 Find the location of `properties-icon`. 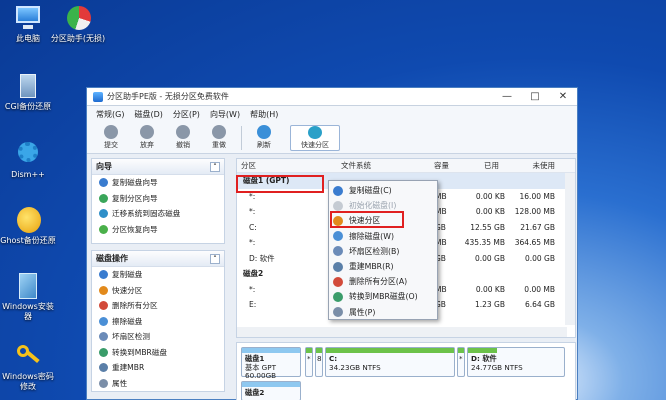

properties-icon is located at coordinates (338, 312).